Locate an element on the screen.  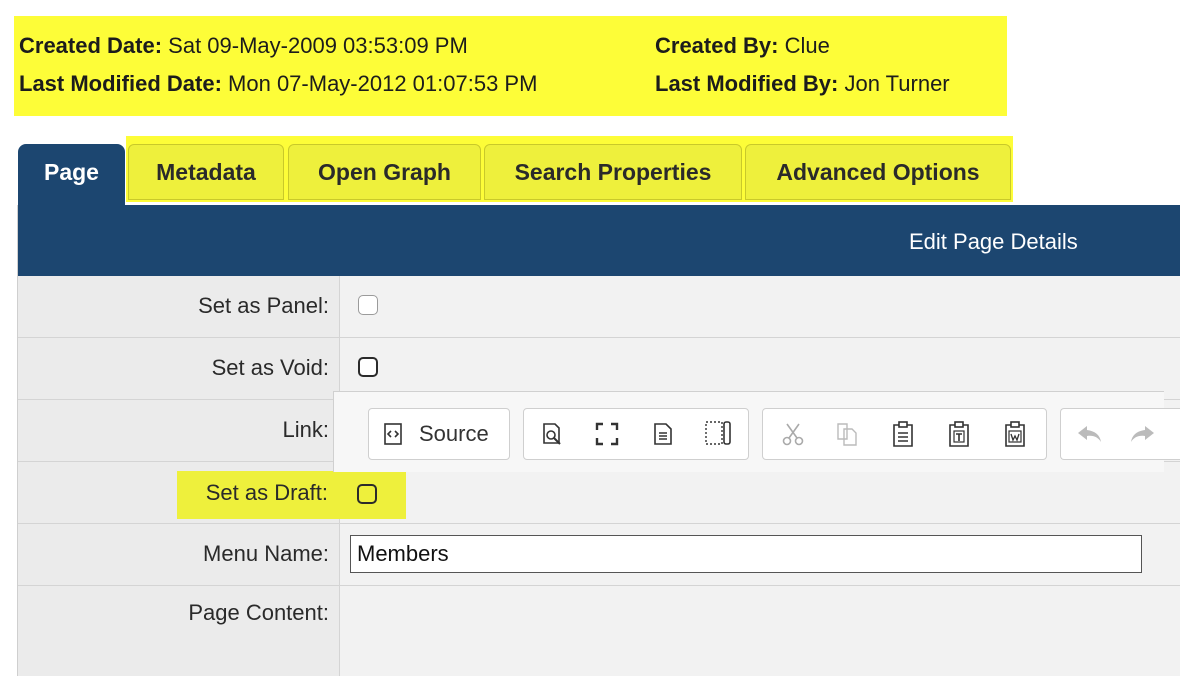
set-as-panel-label: Set as Panel: is located at coordinates (263, 305).